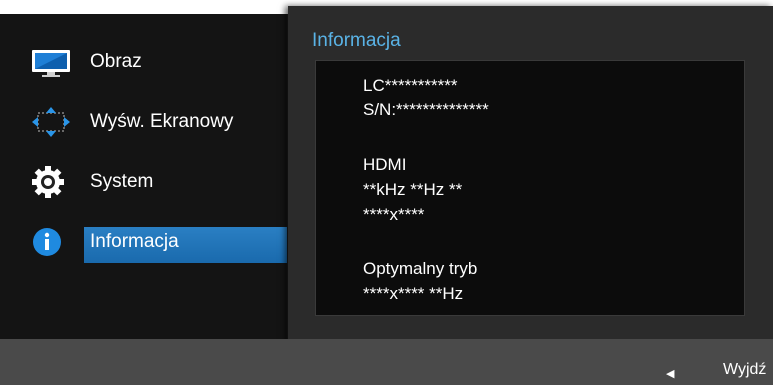  Describe the element at coordinates (51, 122) in the screenshot. I see `screen-arrows-icon` at that location.